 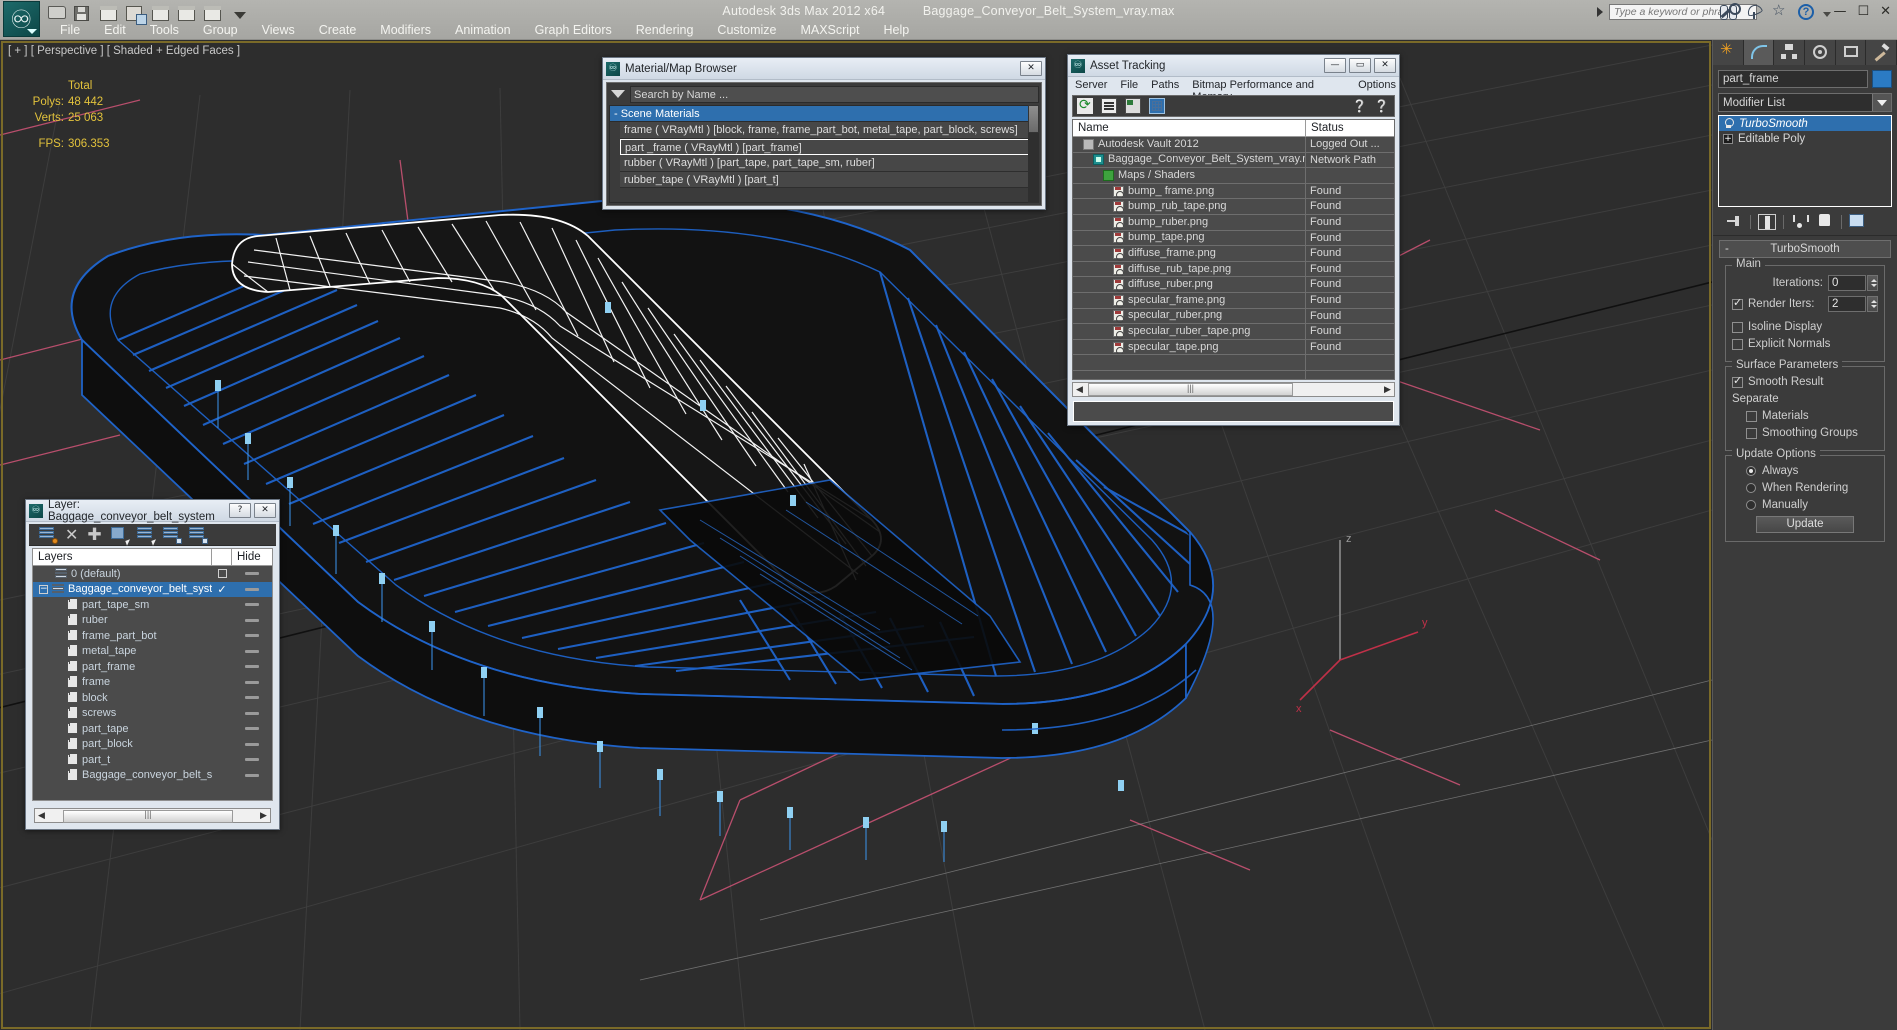 I want to click on modifier-stack: TurboSmooth + Editable Poly, so click(x=1805, y=161).